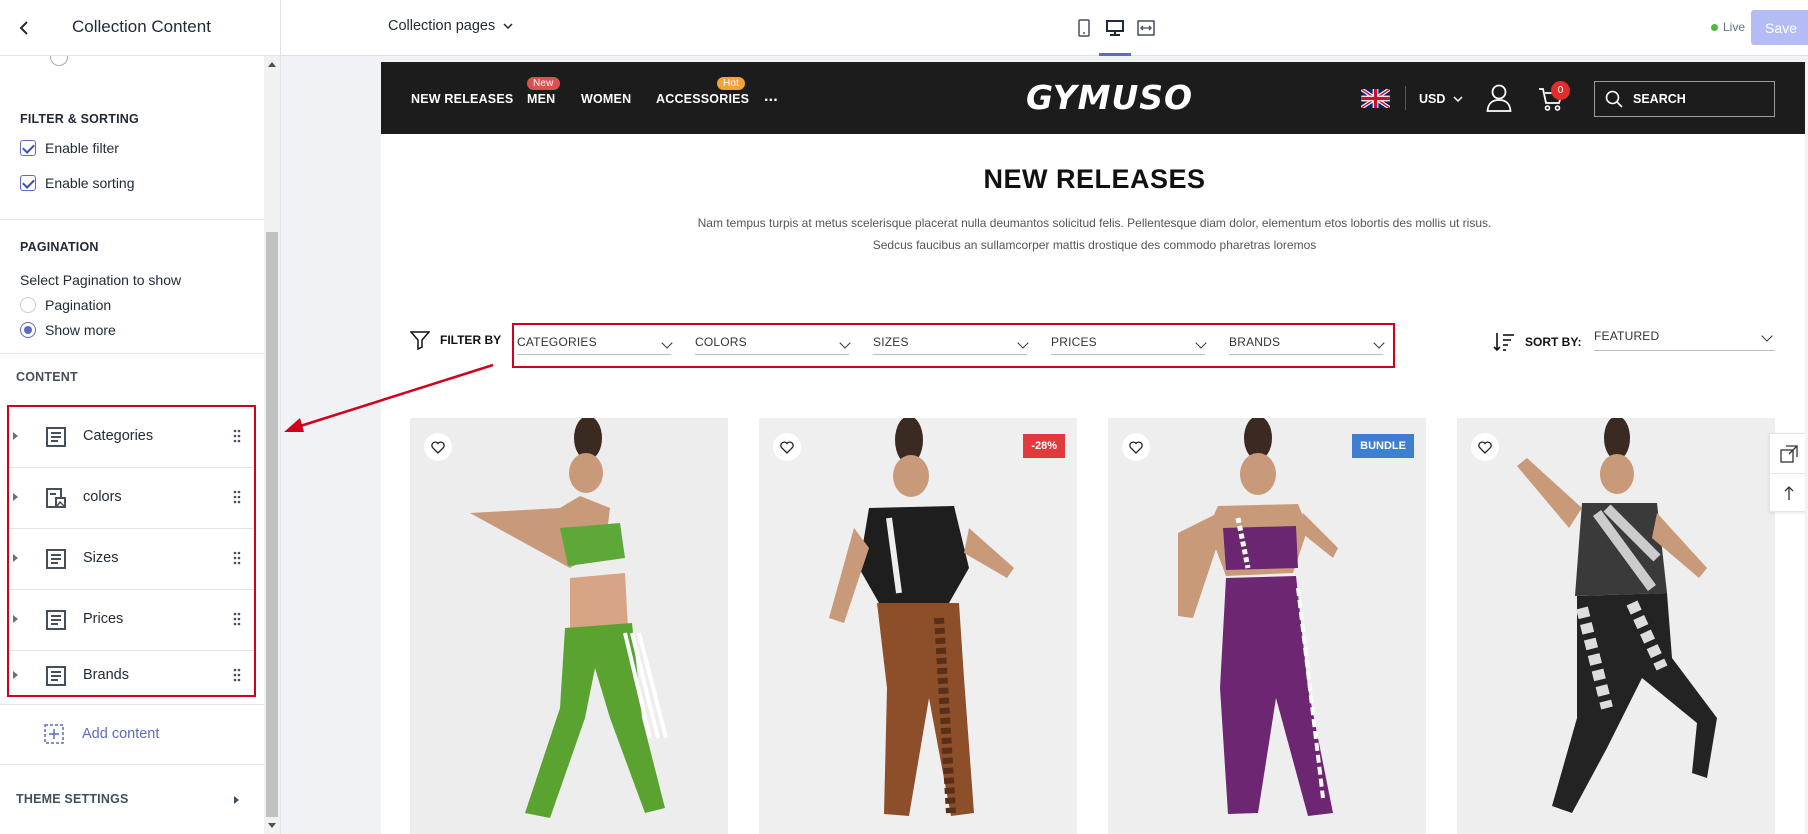  Describe the element at coordinates (1788, 492) in the screenshot. I see `back-to-top-button` at that location.